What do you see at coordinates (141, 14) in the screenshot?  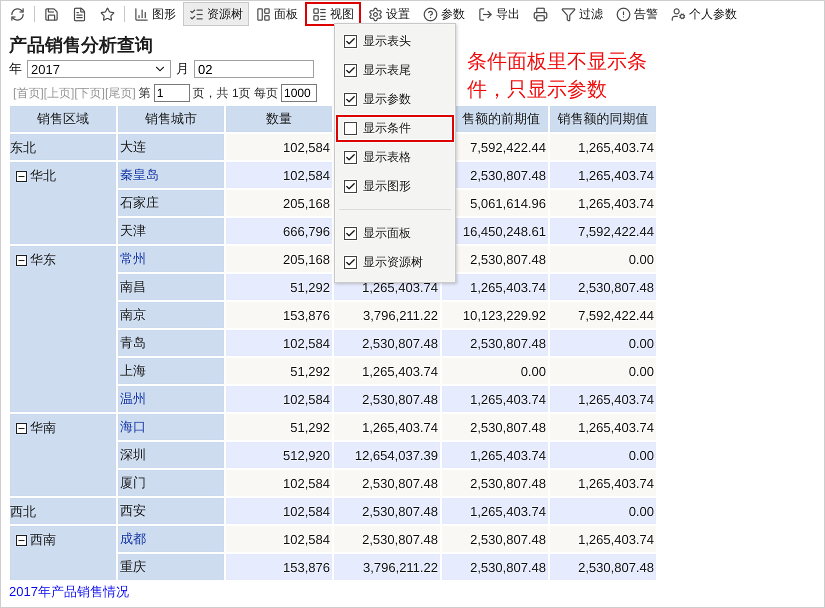 I see `bar-chart-icon` at bounding box center [141, 14].